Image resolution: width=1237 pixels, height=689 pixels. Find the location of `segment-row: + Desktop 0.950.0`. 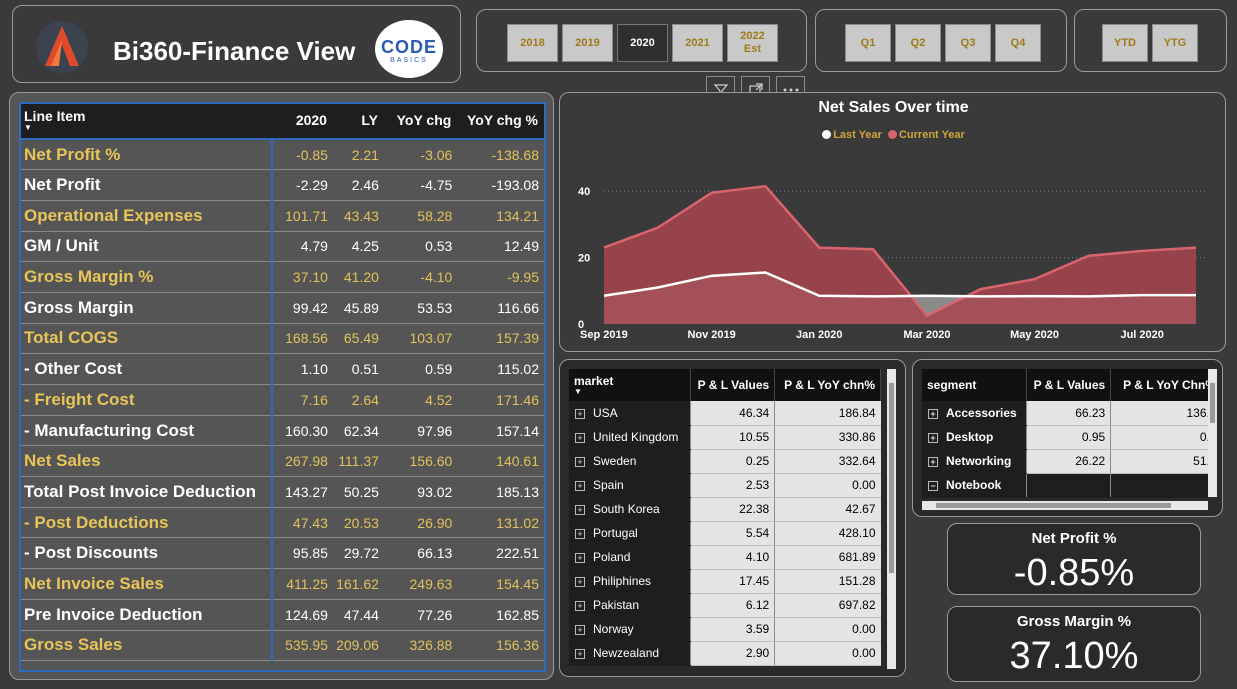

segment-row: + Desktop 0.950.0 is located at coordinates (1065, 437).